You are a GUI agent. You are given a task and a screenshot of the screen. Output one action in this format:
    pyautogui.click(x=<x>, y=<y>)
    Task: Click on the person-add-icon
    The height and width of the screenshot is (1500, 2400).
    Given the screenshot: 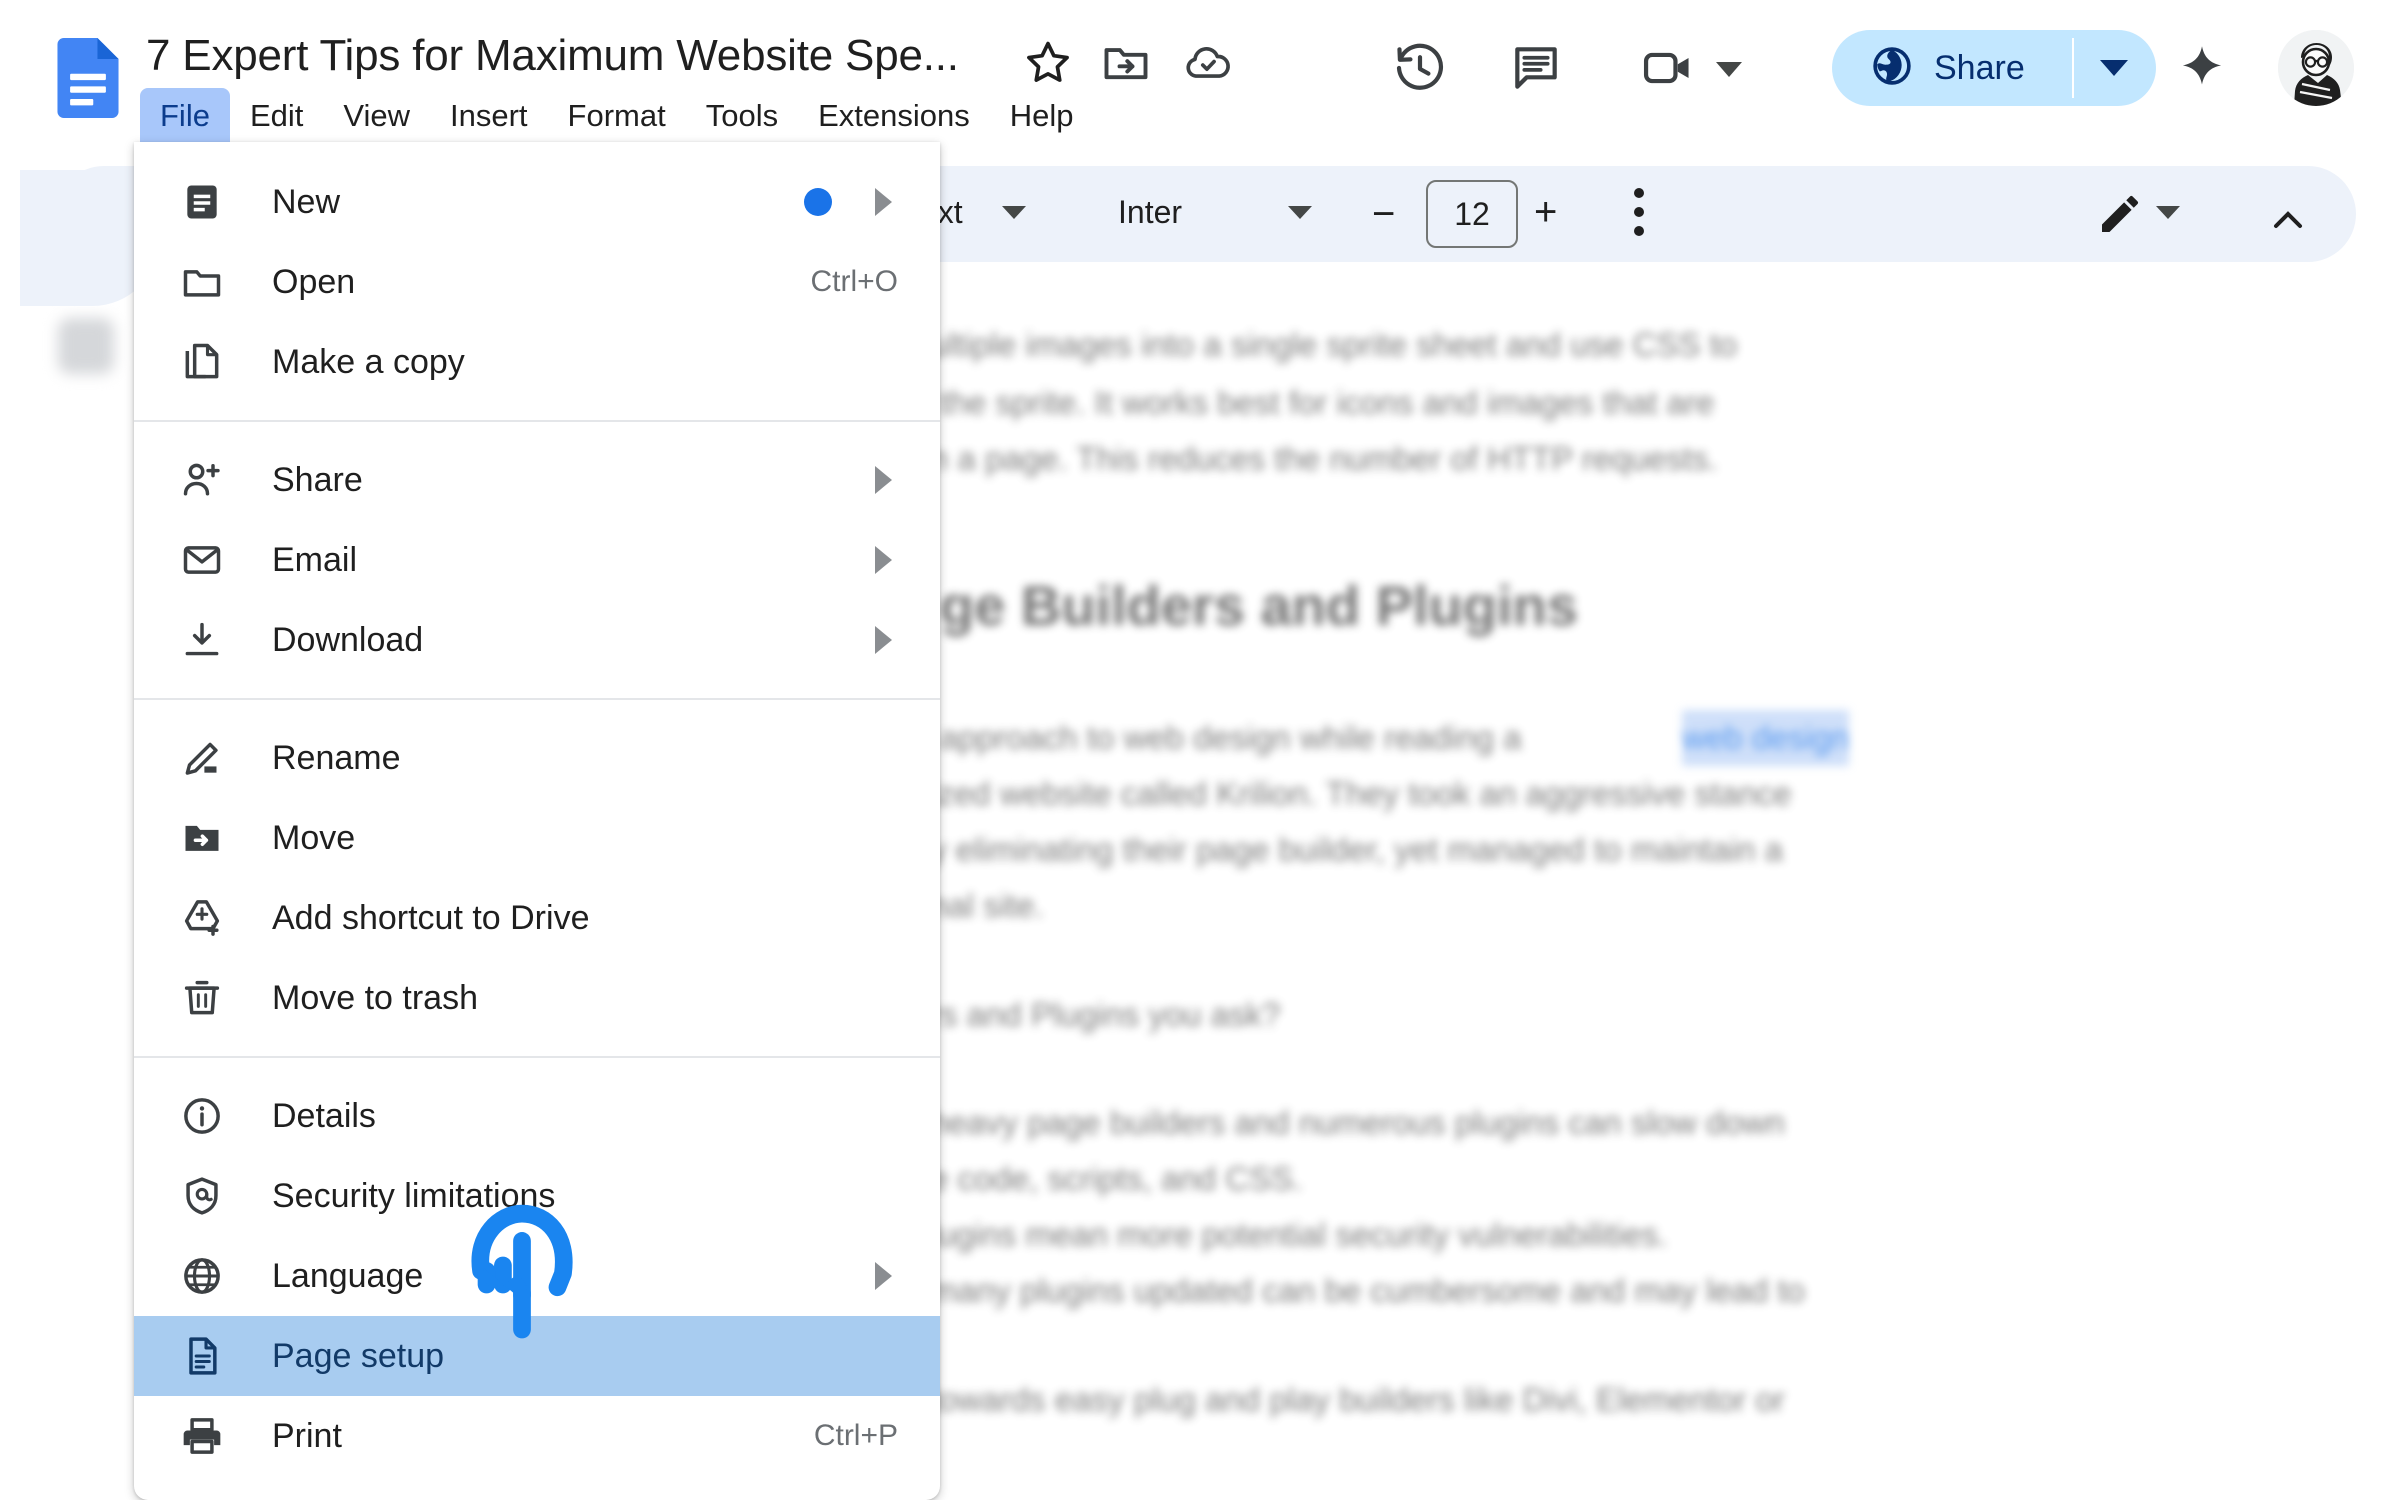 What is the action you would take?
    pyautogui.click(x=202, y=480)
    